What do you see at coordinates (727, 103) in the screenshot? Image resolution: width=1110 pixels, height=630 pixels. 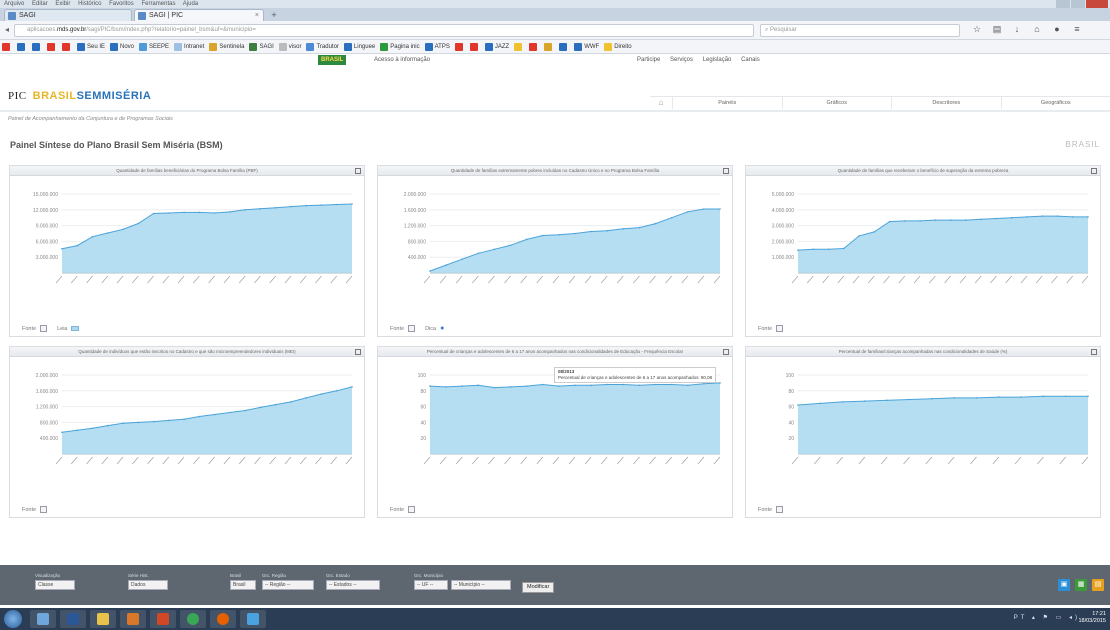 I see `nav-paineis: Painéis` at bounding box center [727, 103].